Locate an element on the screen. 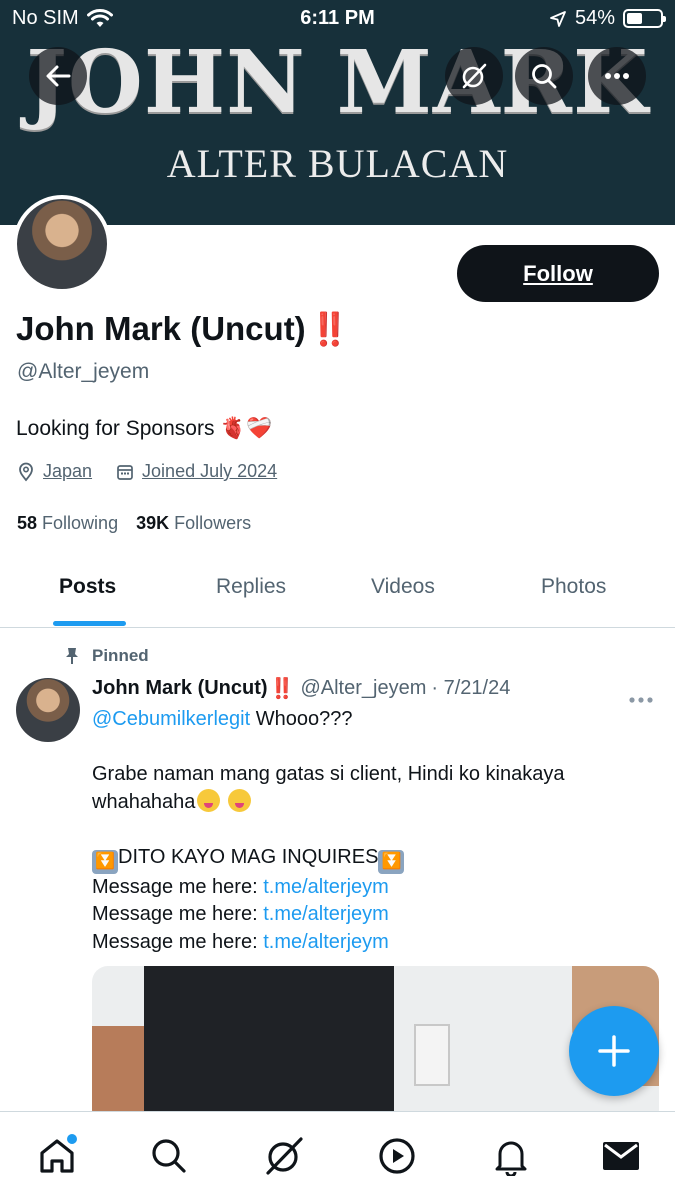  display-name-text: John Mark (Uncut) is located at coordinates (161, 328).